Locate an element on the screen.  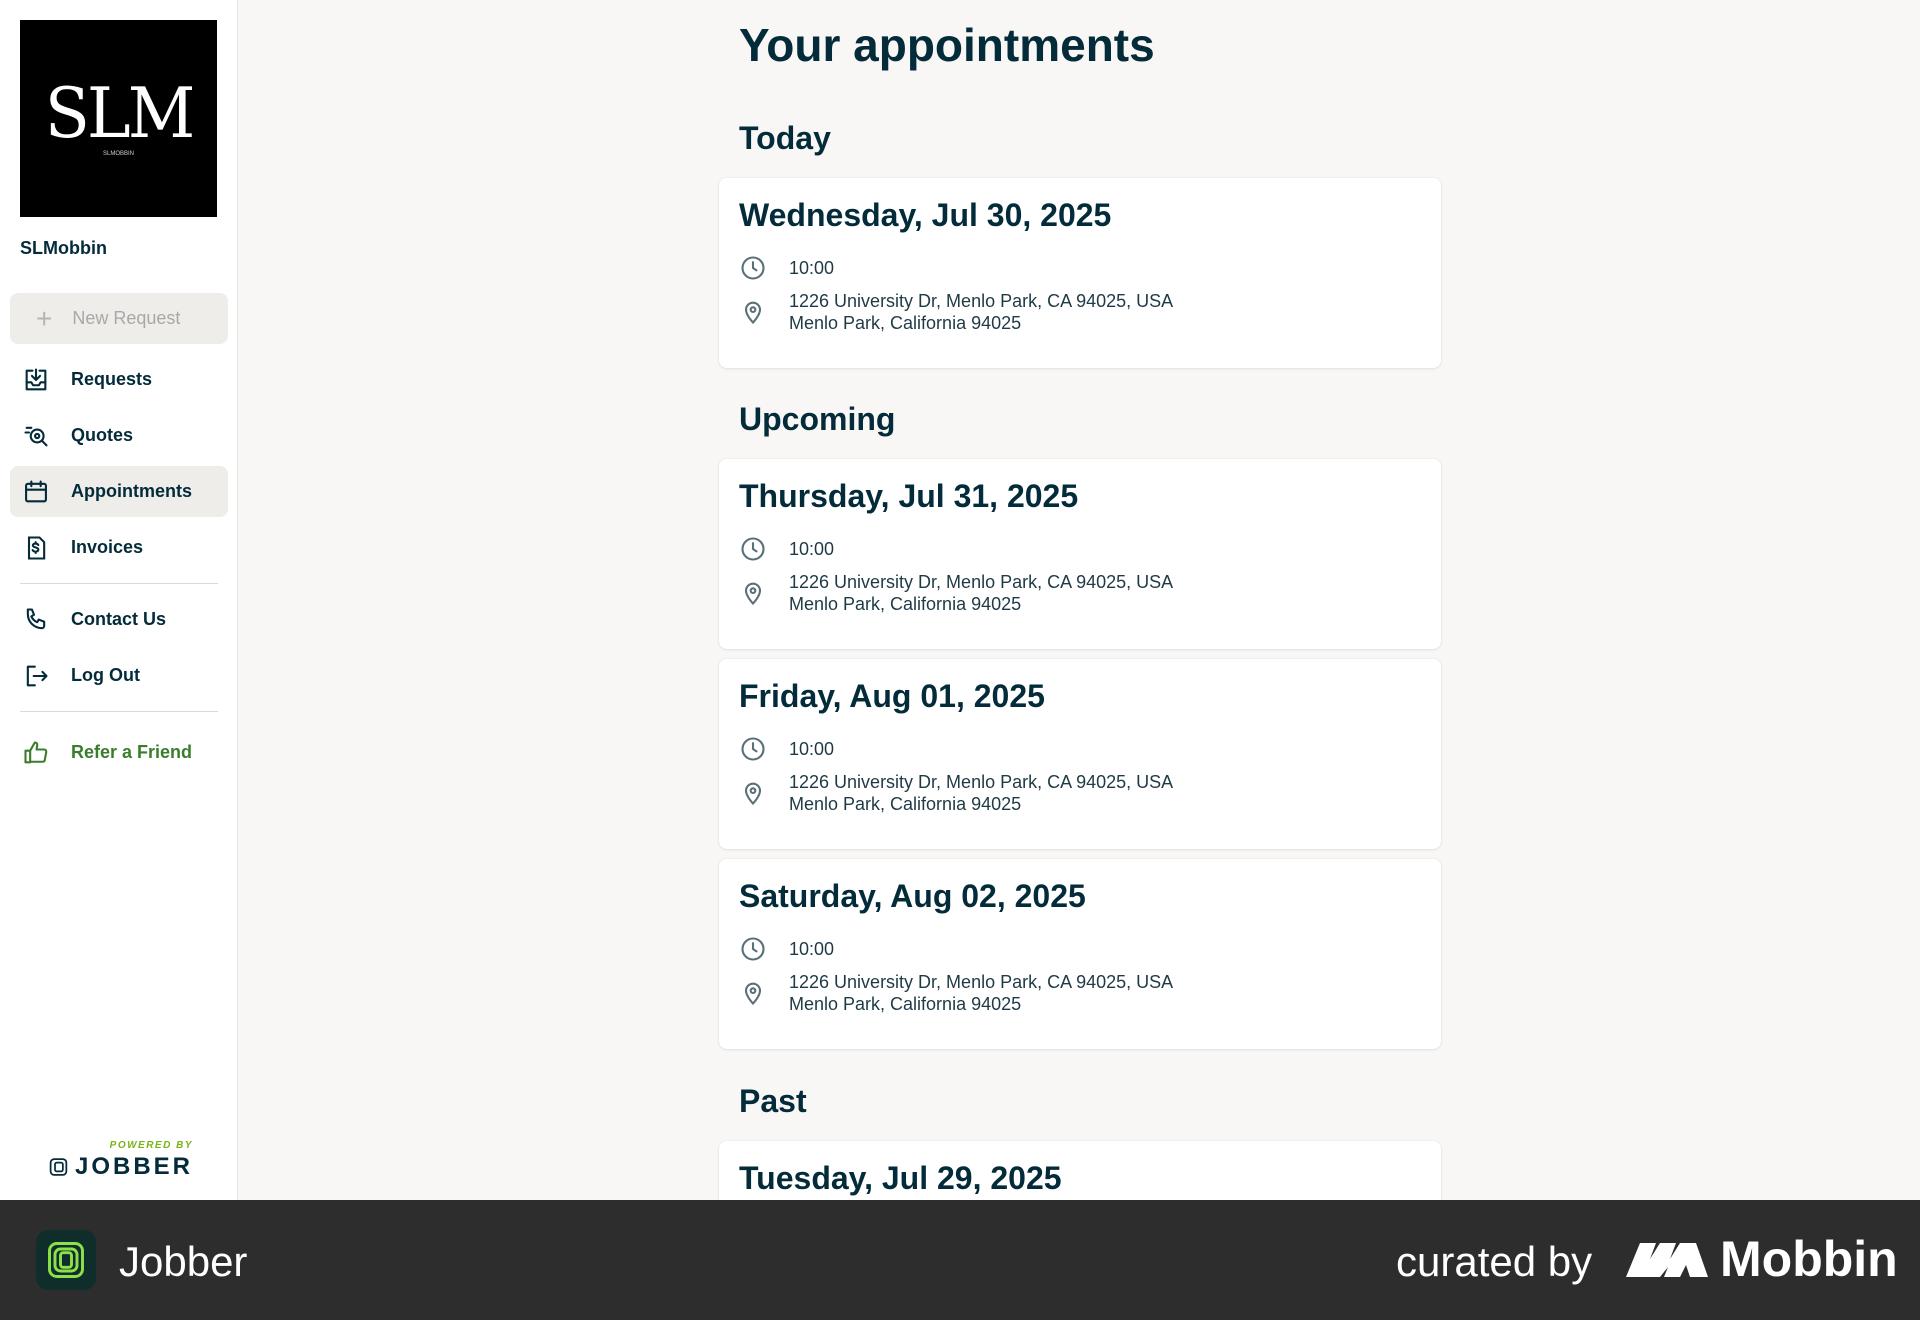
appointment-date: Wednesday, Jul 30, 2025 is located at coordinates (925, 215).